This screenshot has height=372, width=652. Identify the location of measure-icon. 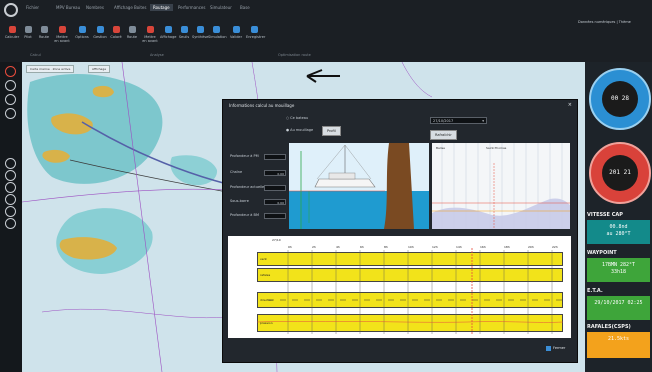
(10, 113).